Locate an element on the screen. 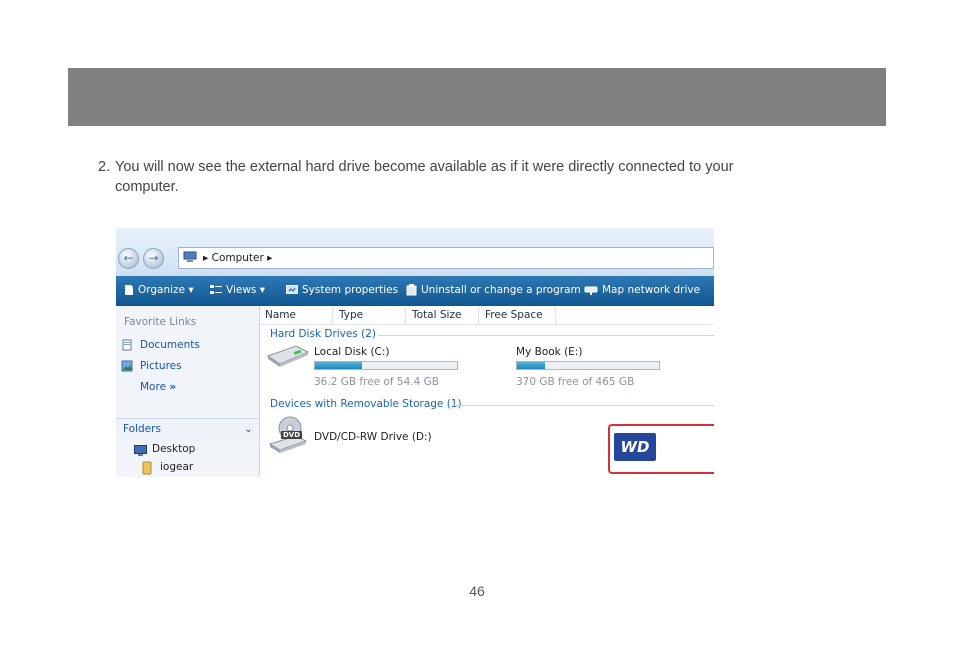  drive-c-free-space: 36.2 GB free of 54.4 GB is located at coordinates (376, 382).